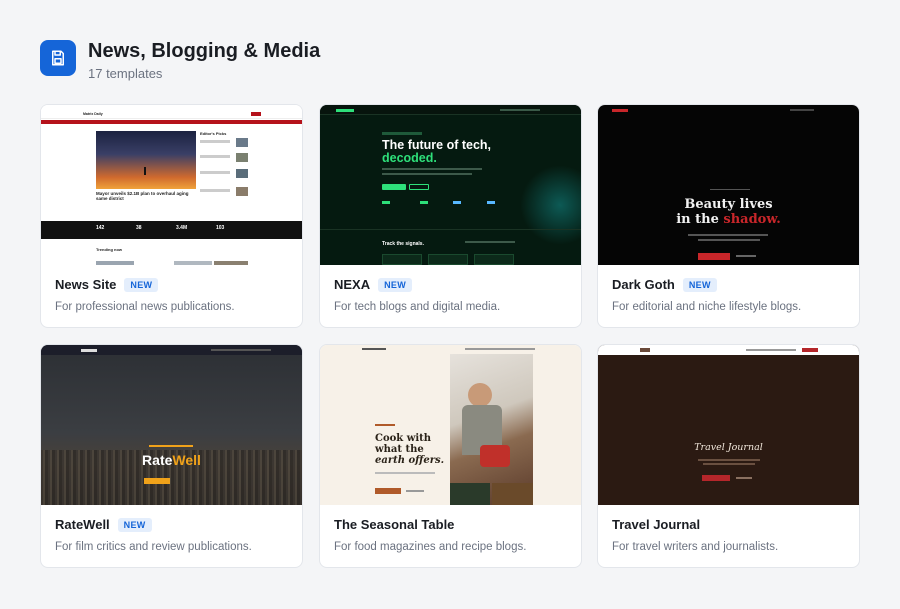  I want to click on preview-stat: 3.4M, so click(182, 228).